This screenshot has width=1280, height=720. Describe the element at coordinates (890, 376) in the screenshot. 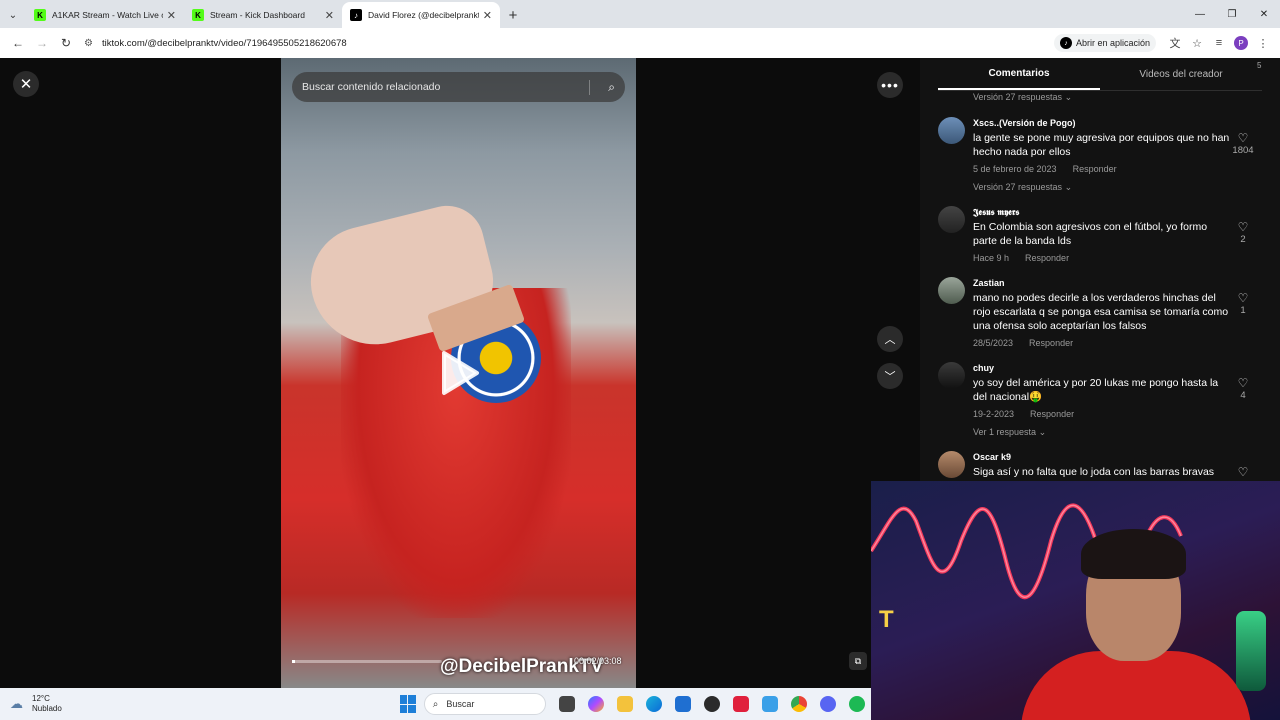

I see `next-video-chevron-down-icon: ﹀` at that location.